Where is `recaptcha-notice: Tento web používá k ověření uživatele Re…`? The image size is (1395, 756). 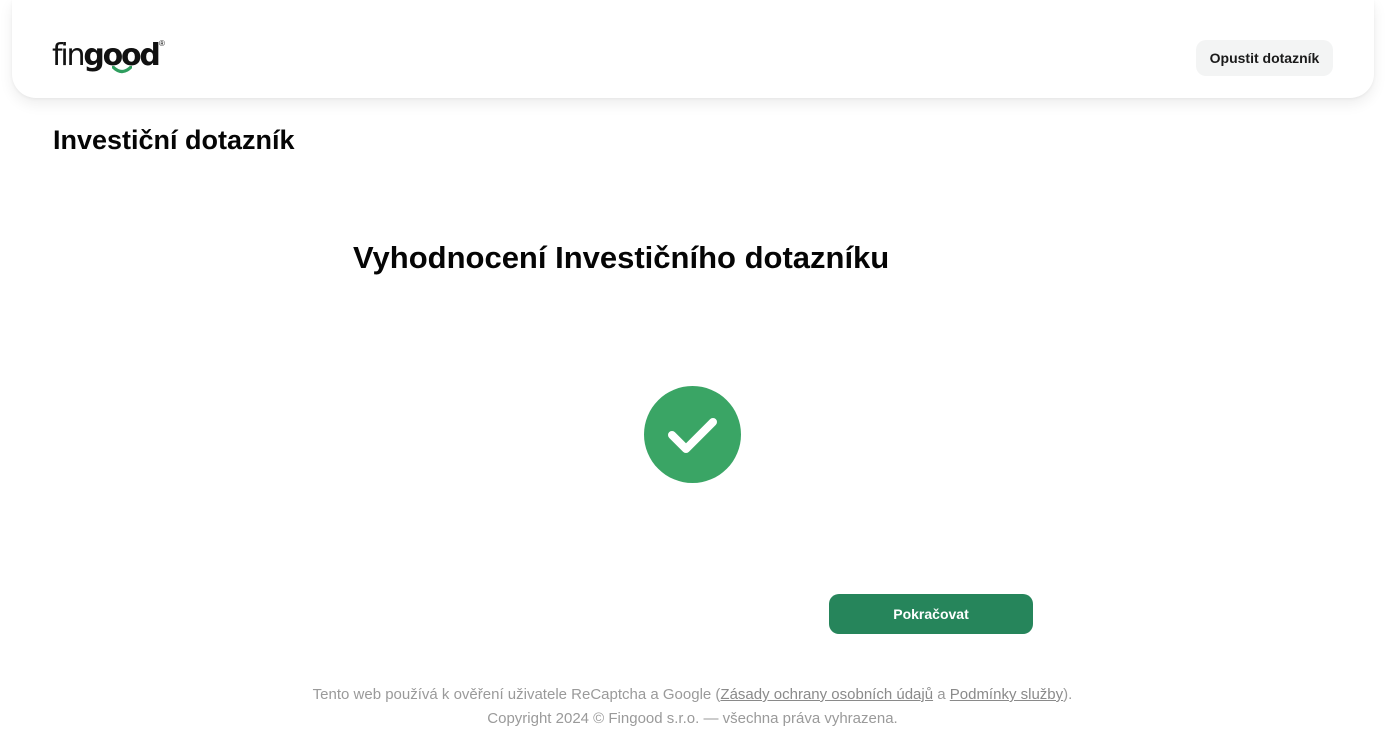
recaptcha-notice: Tento web používá k ověření uživatele Re… is located at coordinates (692, 695).